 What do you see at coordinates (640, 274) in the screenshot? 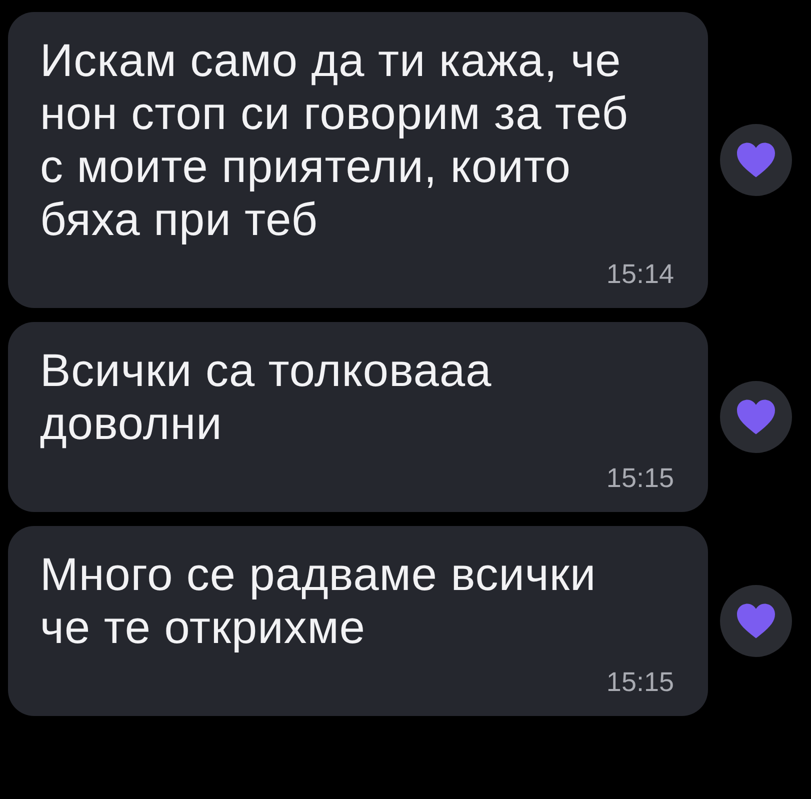
I see `message-time: 15:14` at bounding box center [640, 274].